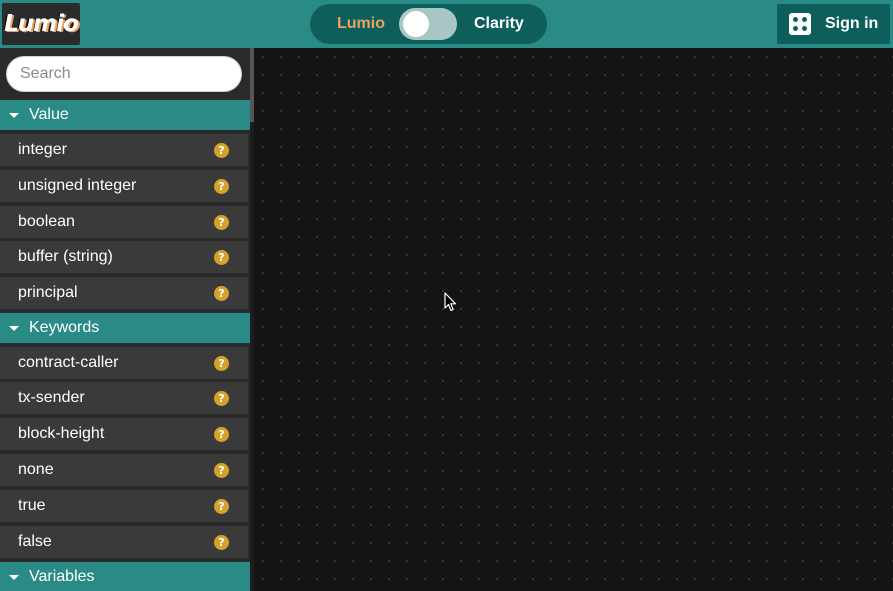 The width and height of the screenshot is (893, 591). What do you see at coordinates (65, 256) in the screenshot?
I see `block-item-label: buffer (string)` at bounding box center [65, 256].